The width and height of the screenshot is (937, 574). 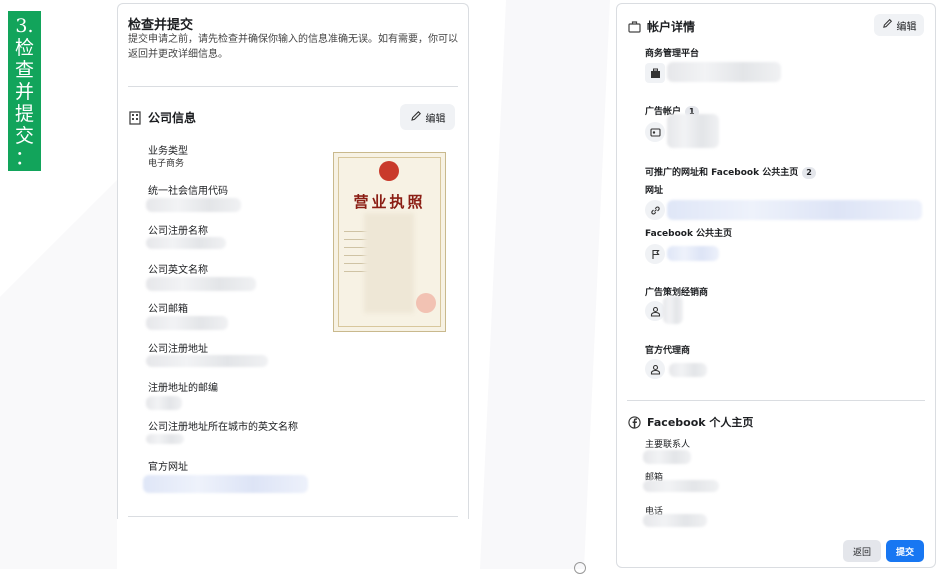 I want to click on step-number: 3., so click(x=24, y=26).